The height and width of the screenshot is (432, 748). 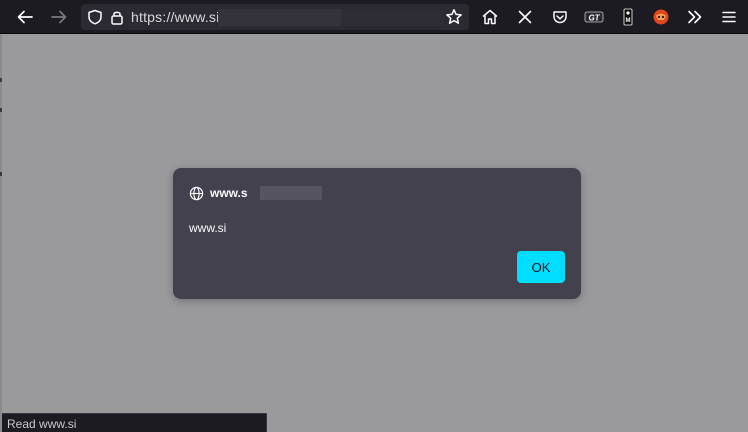 What do you see at coordinates (196, 193) in the screenshot?
I see `globe-icon` at bounding box center [196, 193].